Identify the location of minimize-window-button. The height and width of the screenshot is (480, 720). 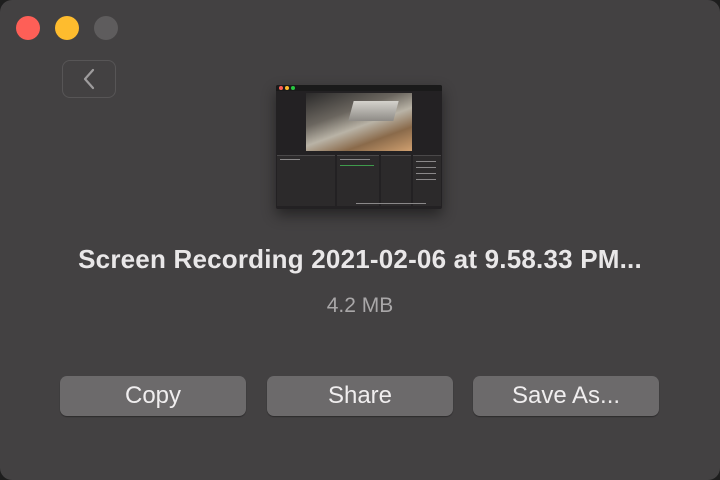
(67, 28).